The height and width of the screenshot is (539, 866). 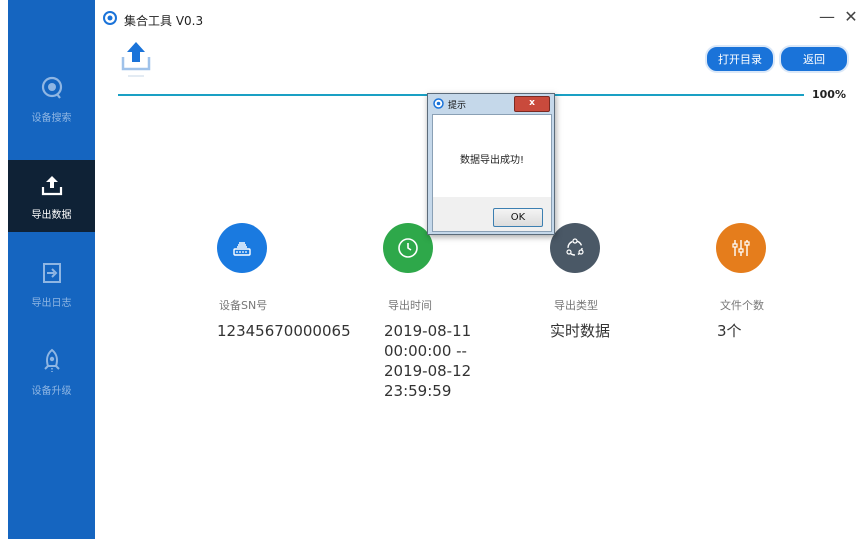 I want to click on minimize-button: —, so click(x=827, y=17).